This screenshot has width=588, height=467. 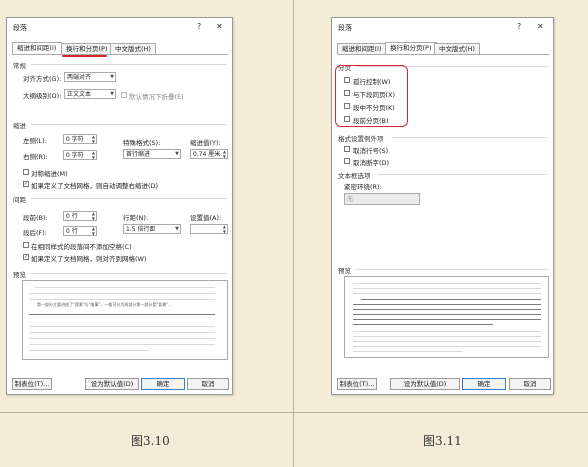 I want to click on space-after-input: 0 行 ▲ ▼, so click(x=80, y=231).